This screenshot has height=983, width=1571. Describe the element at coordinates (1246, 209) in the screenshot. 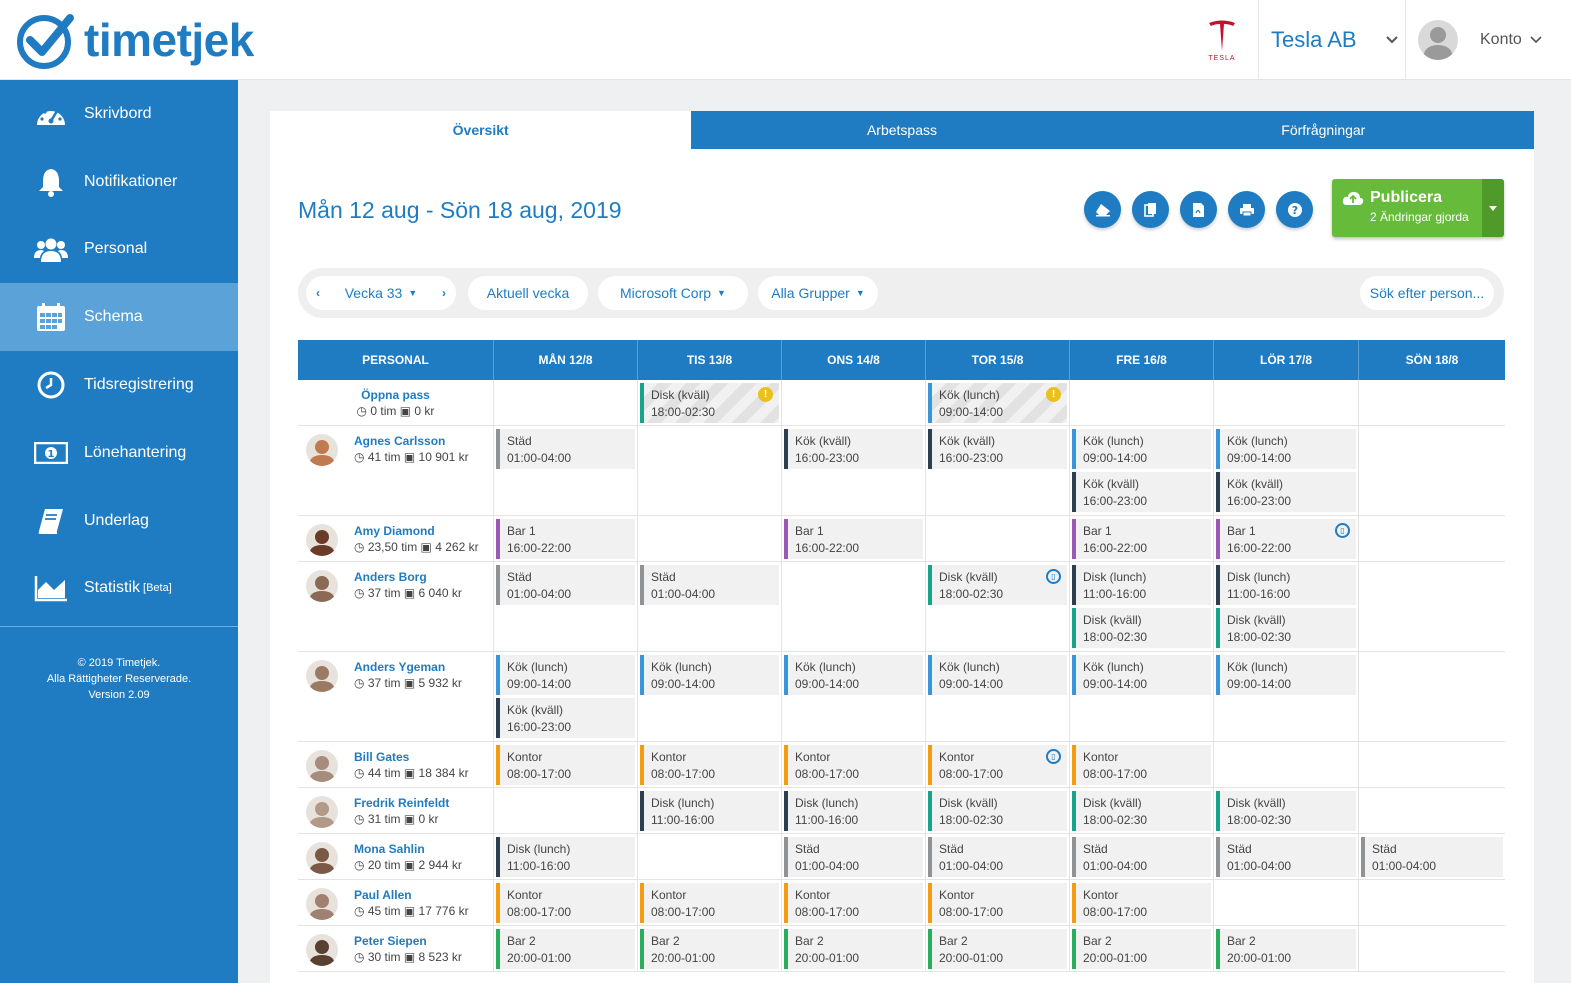

I see `print-button` at that location.